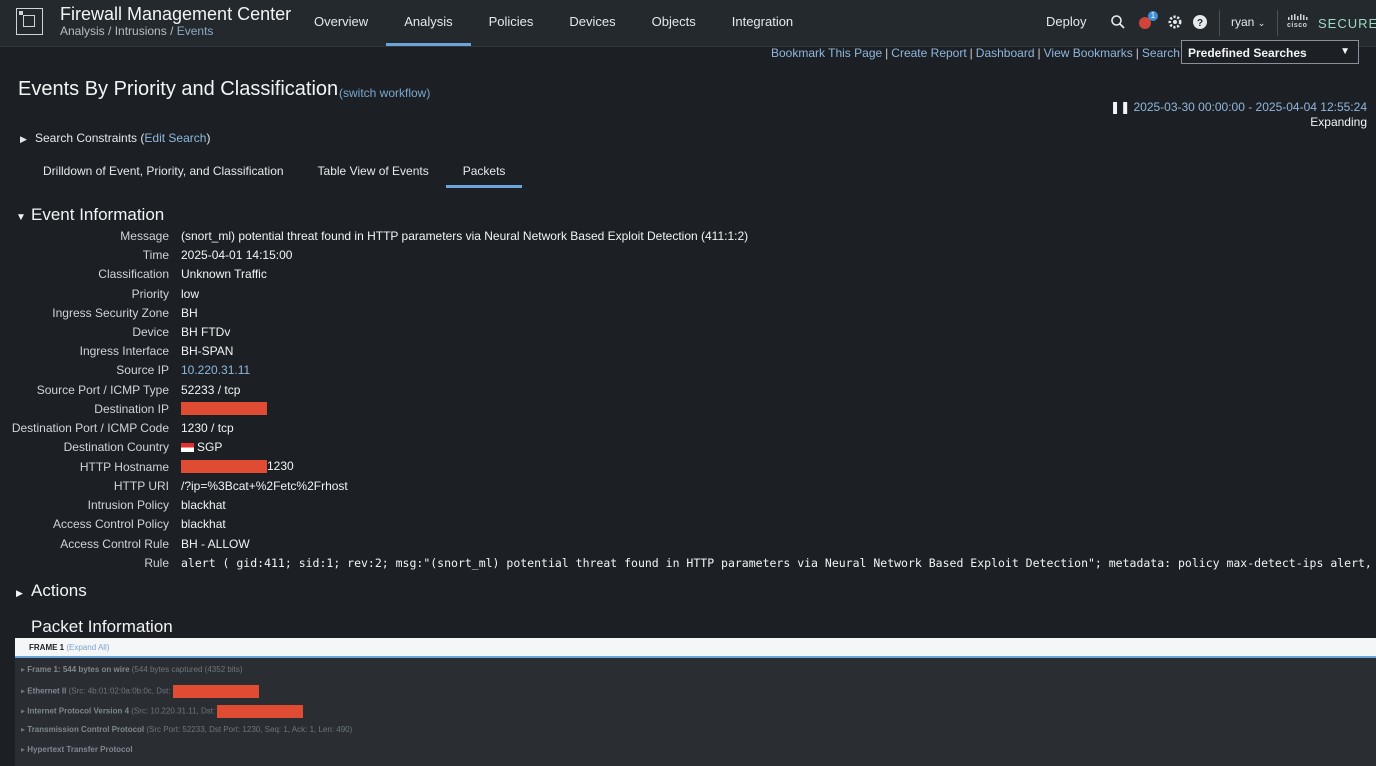 Image resolution: width=1376 pixels, height=766 pixels. What do you see at coordinates (1153, 16) in the screenshot?
I see `notification-badge: 1` at bounding box center [1153, 16].